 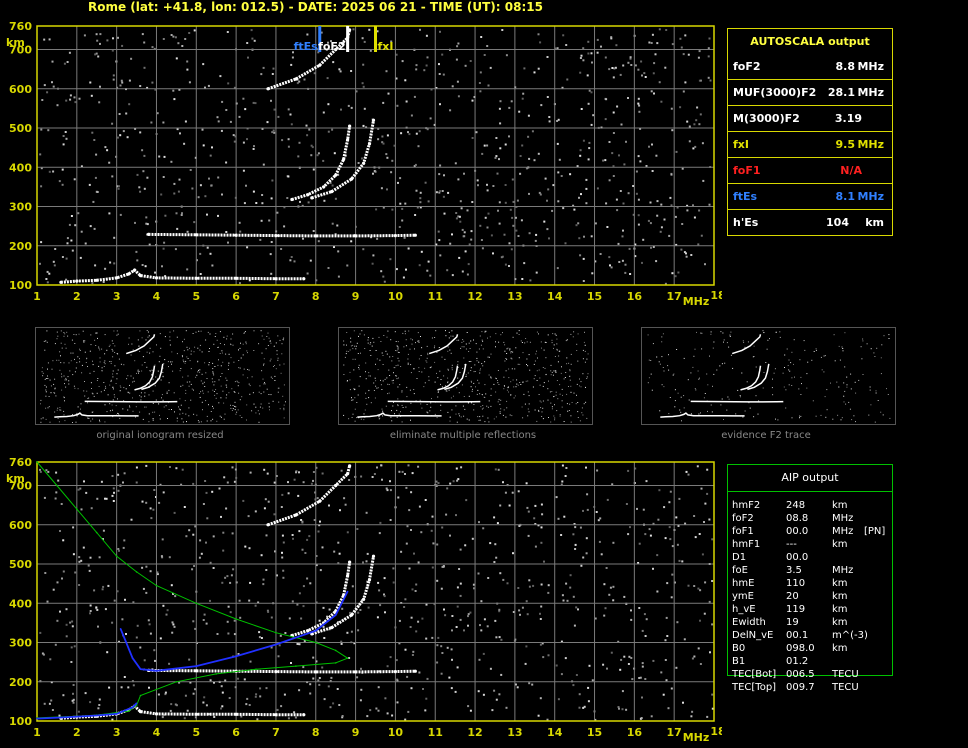 What do you see at coordinates (746, 344) in the screenshot?
I see `thumb-trace` at bounding box center [746, 344].